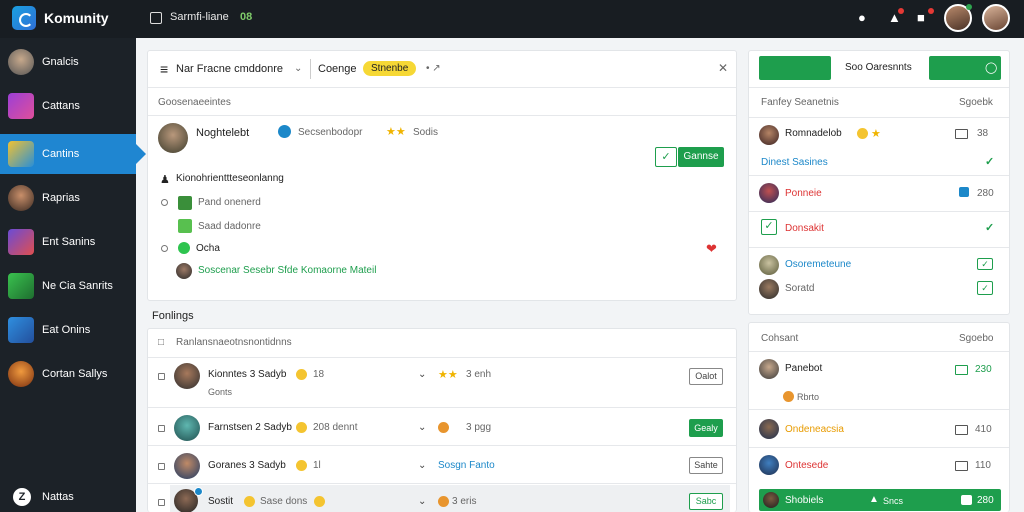 This screenshot has width=1024, height=512. What do you see at coordinates (814, 429) in the screenshot?
I see `row-name: Ondeneacsia` at bounding box center [814, 429].